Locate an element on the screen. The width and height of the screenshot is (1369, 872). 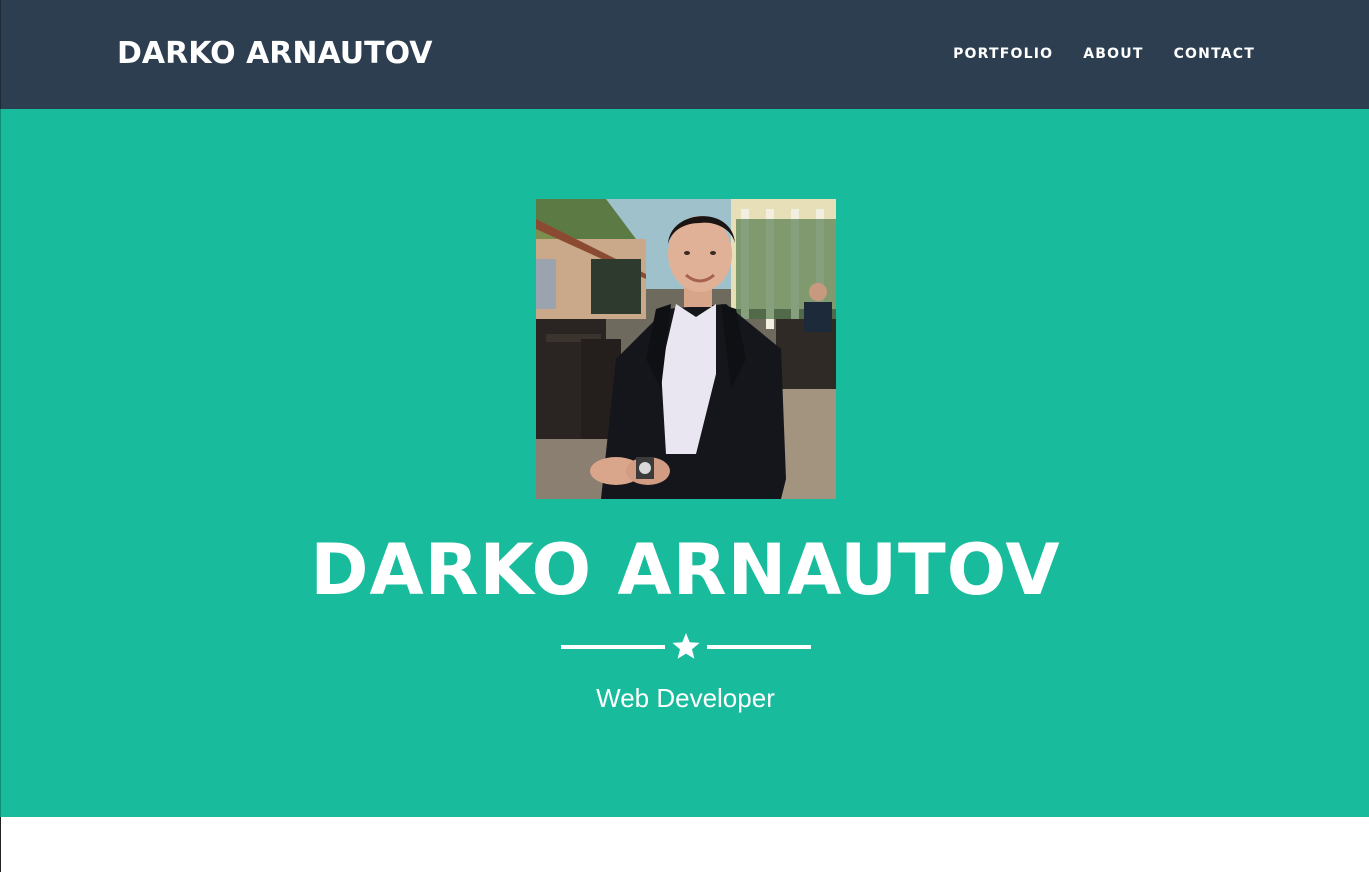
nav-menu: PORTFOLIO ABOUT CONTACT is located at coordinates (1096, 54).